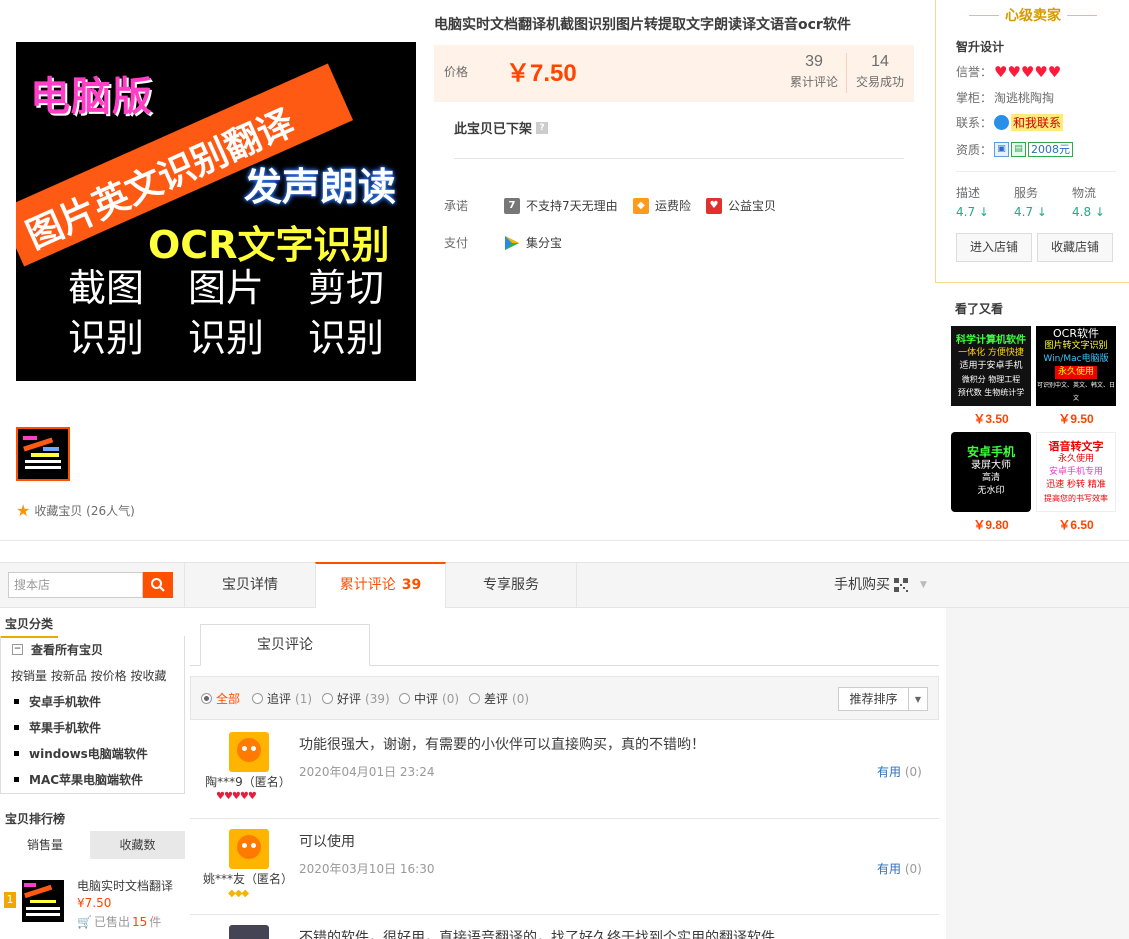 This screenshot has height=939, width=1129. I want to click on collapse-icon: −, so click(17, 649).